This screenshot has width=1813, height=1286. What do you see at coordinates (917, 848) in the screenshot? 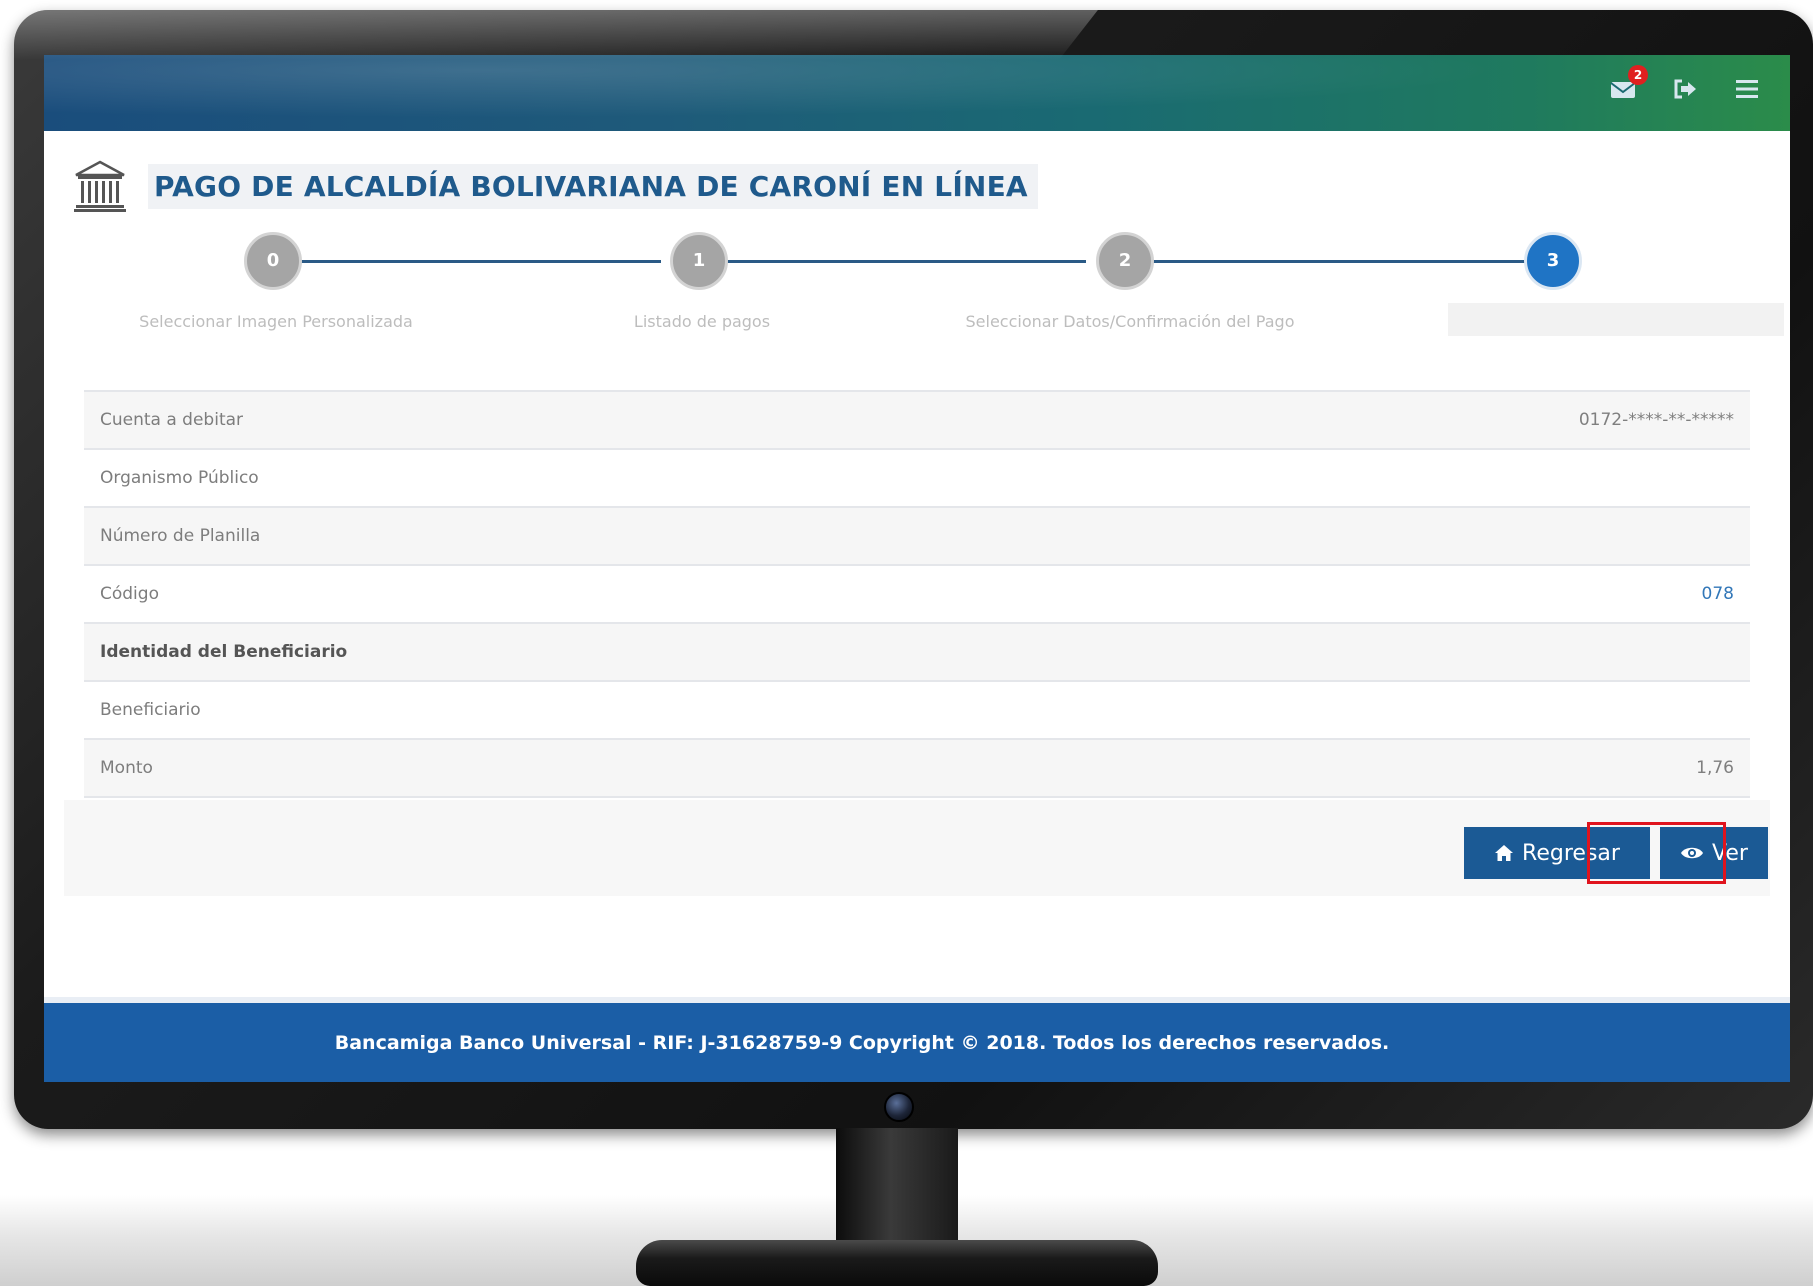
I see `actions-bar: Regresar Ver` at bounding box center [917, 848].